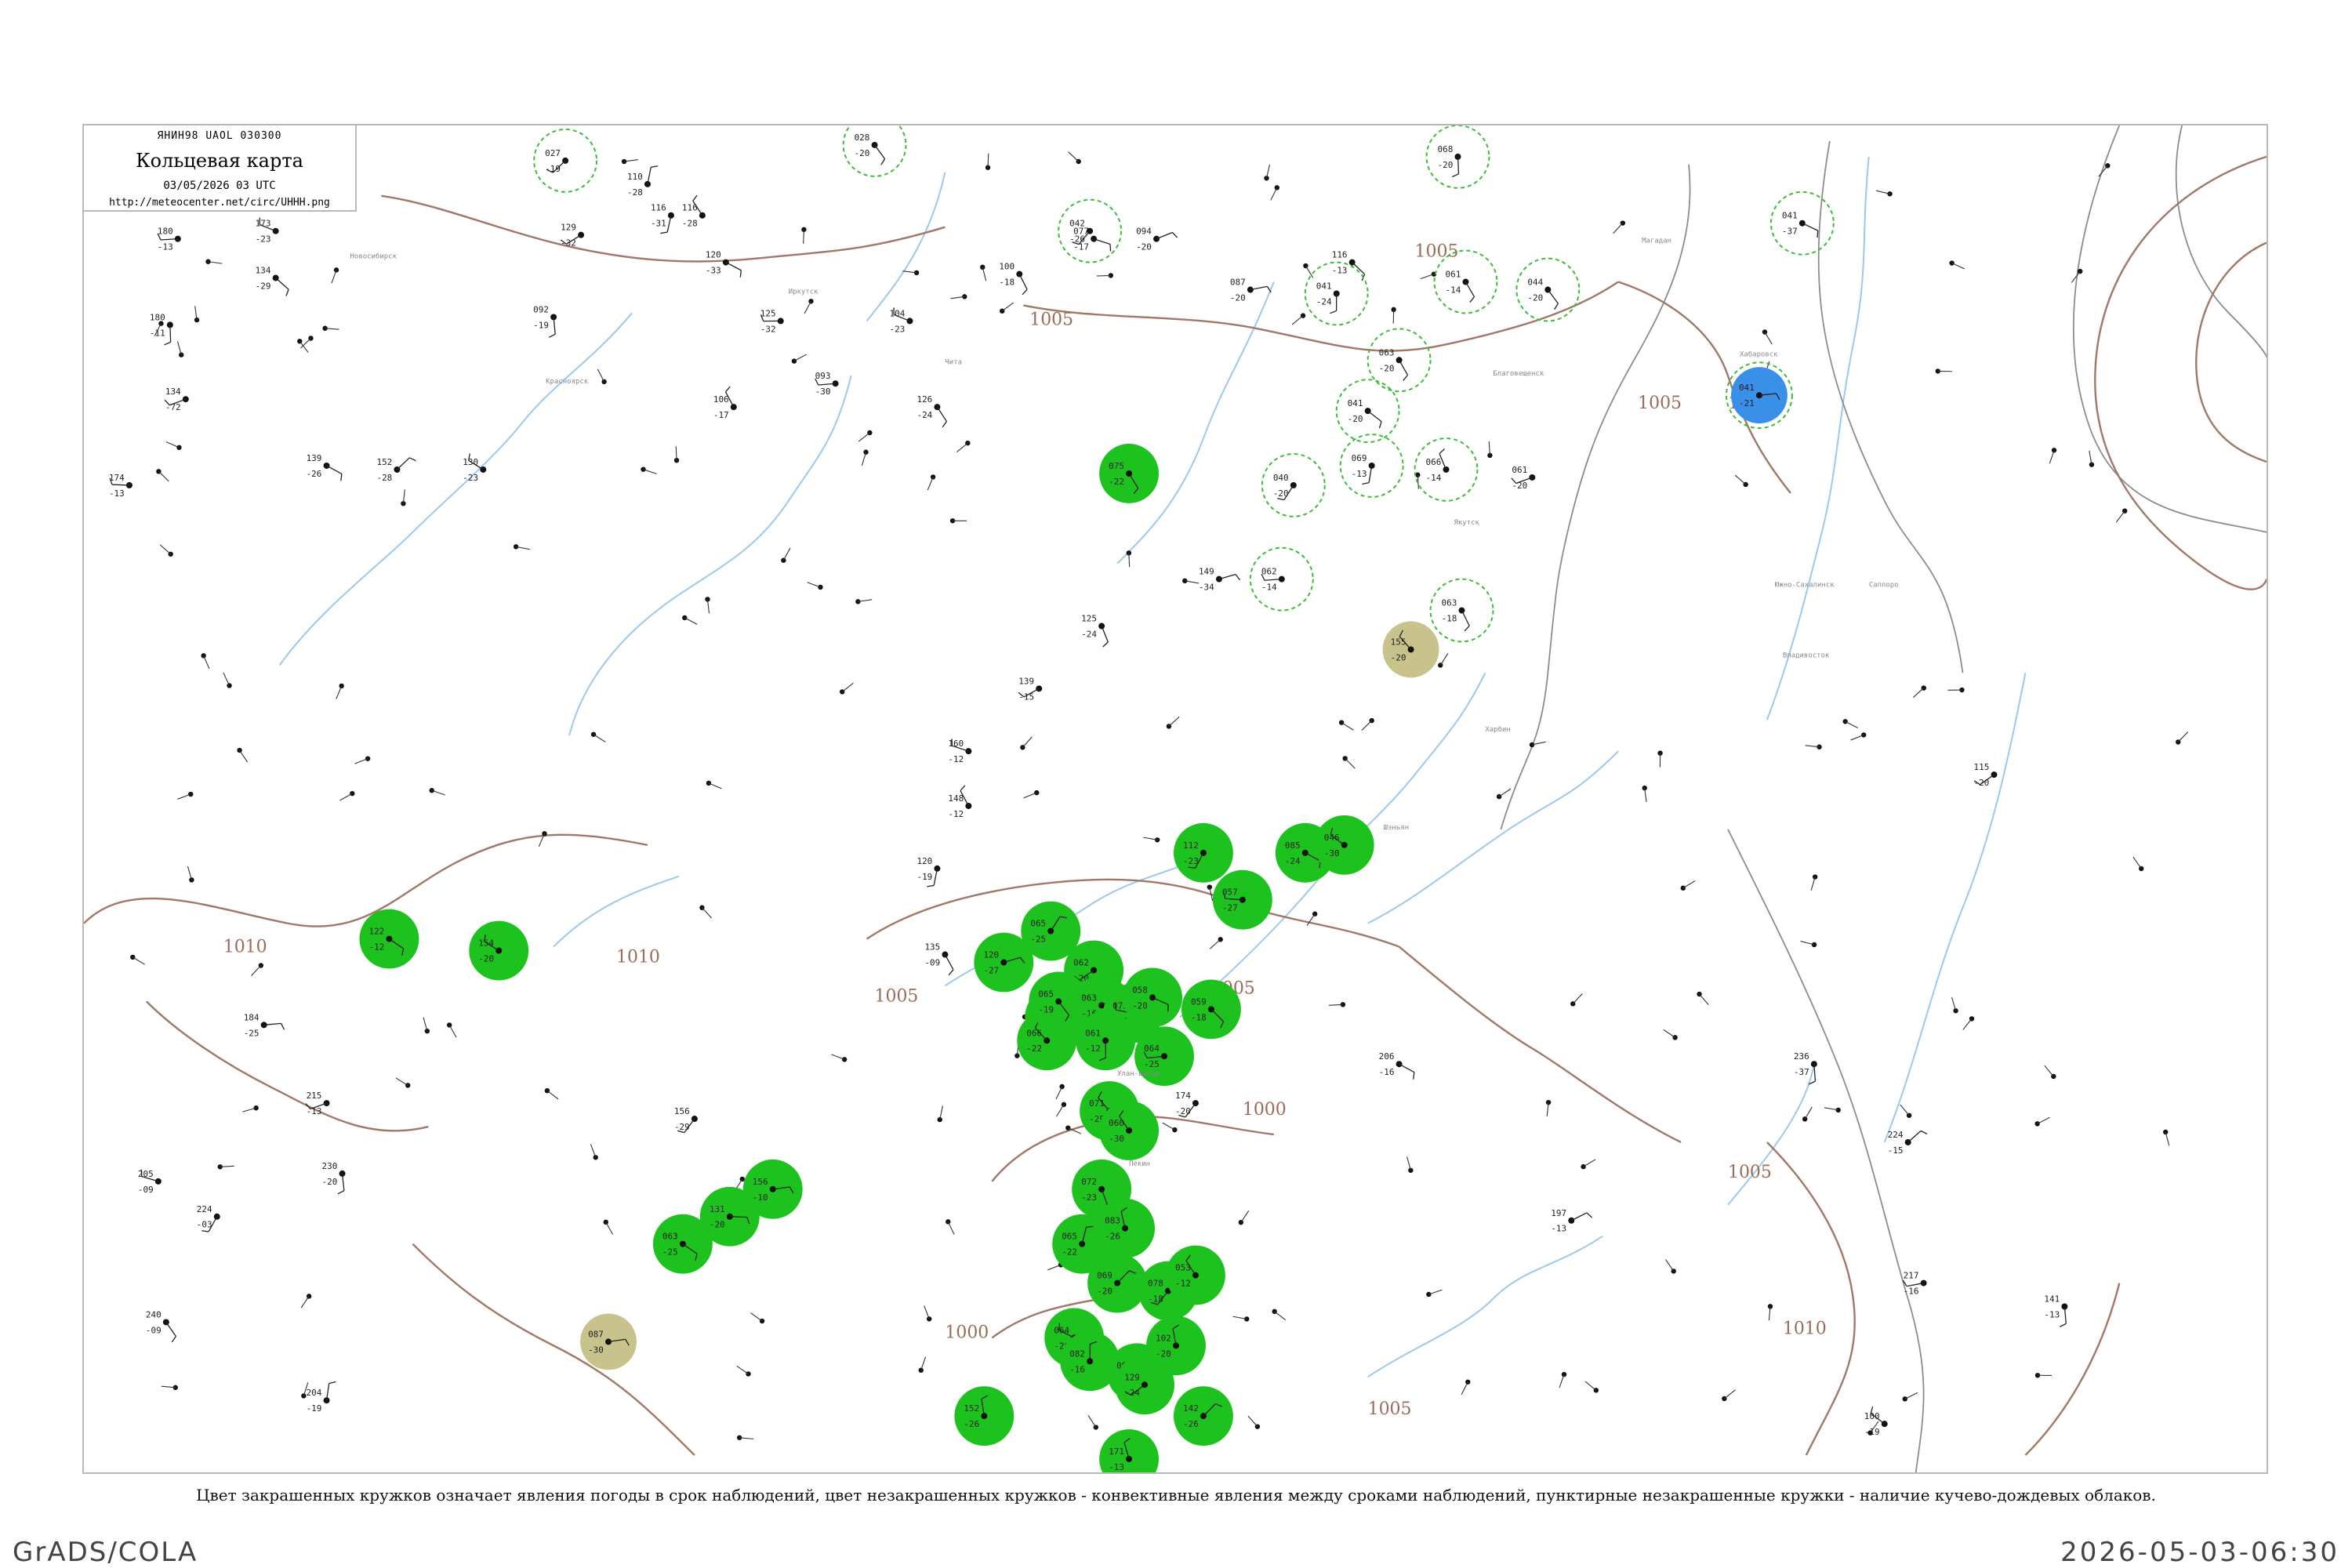 The height and width of the screenshot is (1568, 2352). I want to click on weather-station: 224 -03, so click(209, 1218).